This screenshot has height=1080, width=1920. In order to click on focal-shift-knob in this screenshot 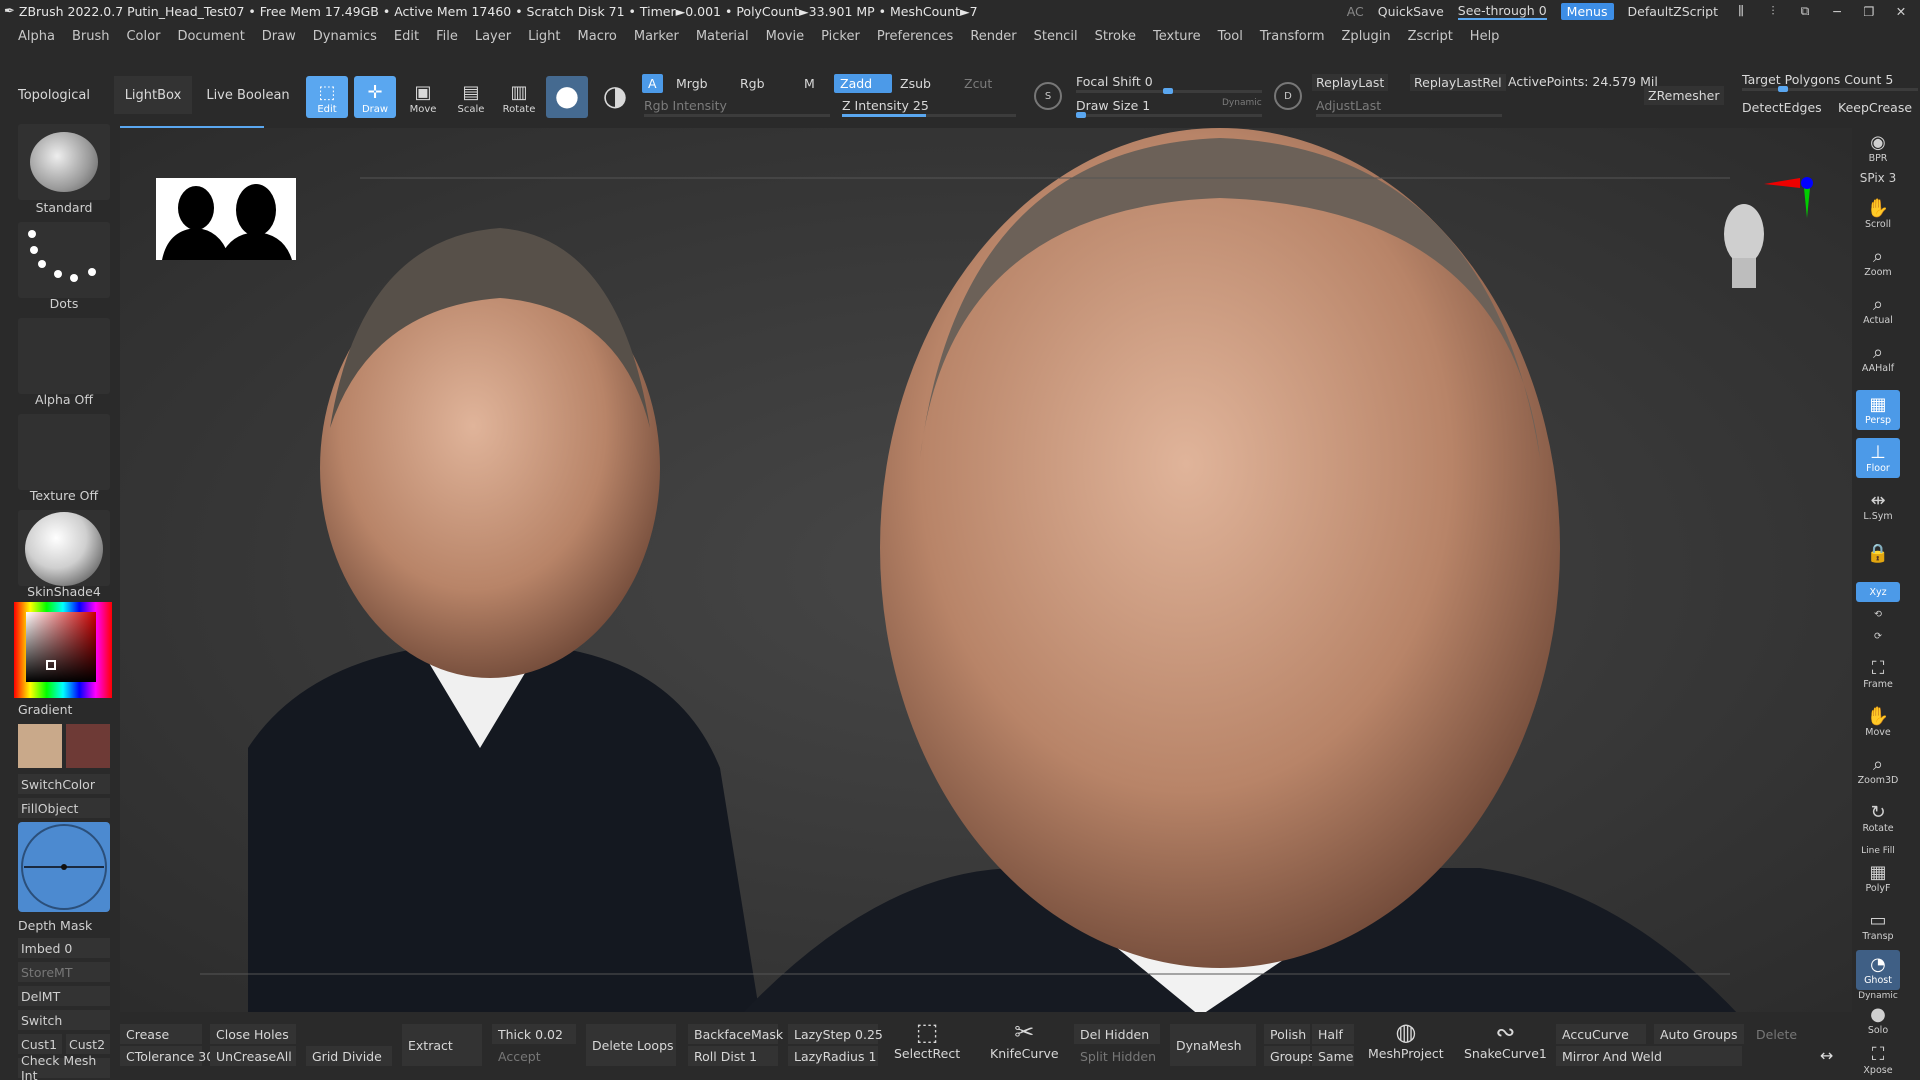, I will do `click(1168, 91)`.